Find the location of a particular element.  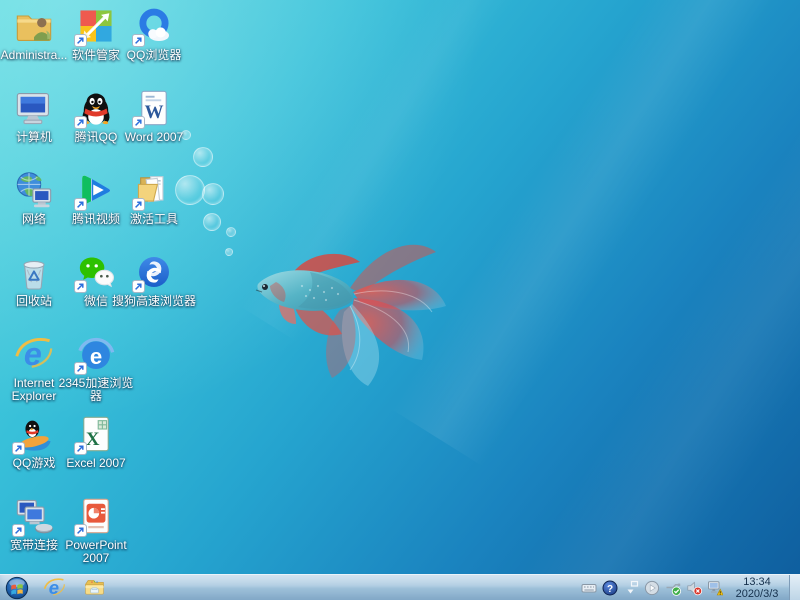

desktop-icon-qq-browser: QQ浏览器 is located at coordinates (154, 34).